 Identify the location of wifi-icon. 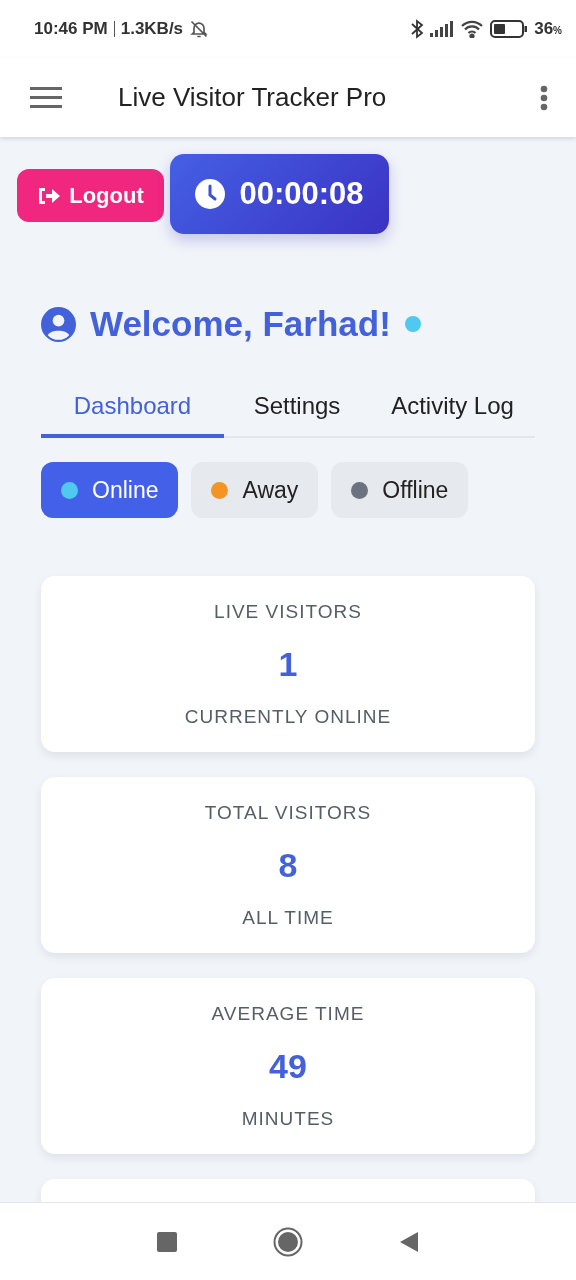
(472, 29).